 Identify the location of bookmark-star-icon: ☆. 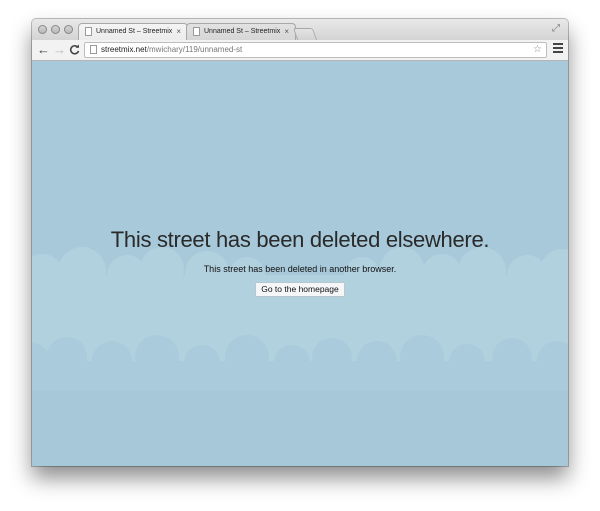
(537, 50).